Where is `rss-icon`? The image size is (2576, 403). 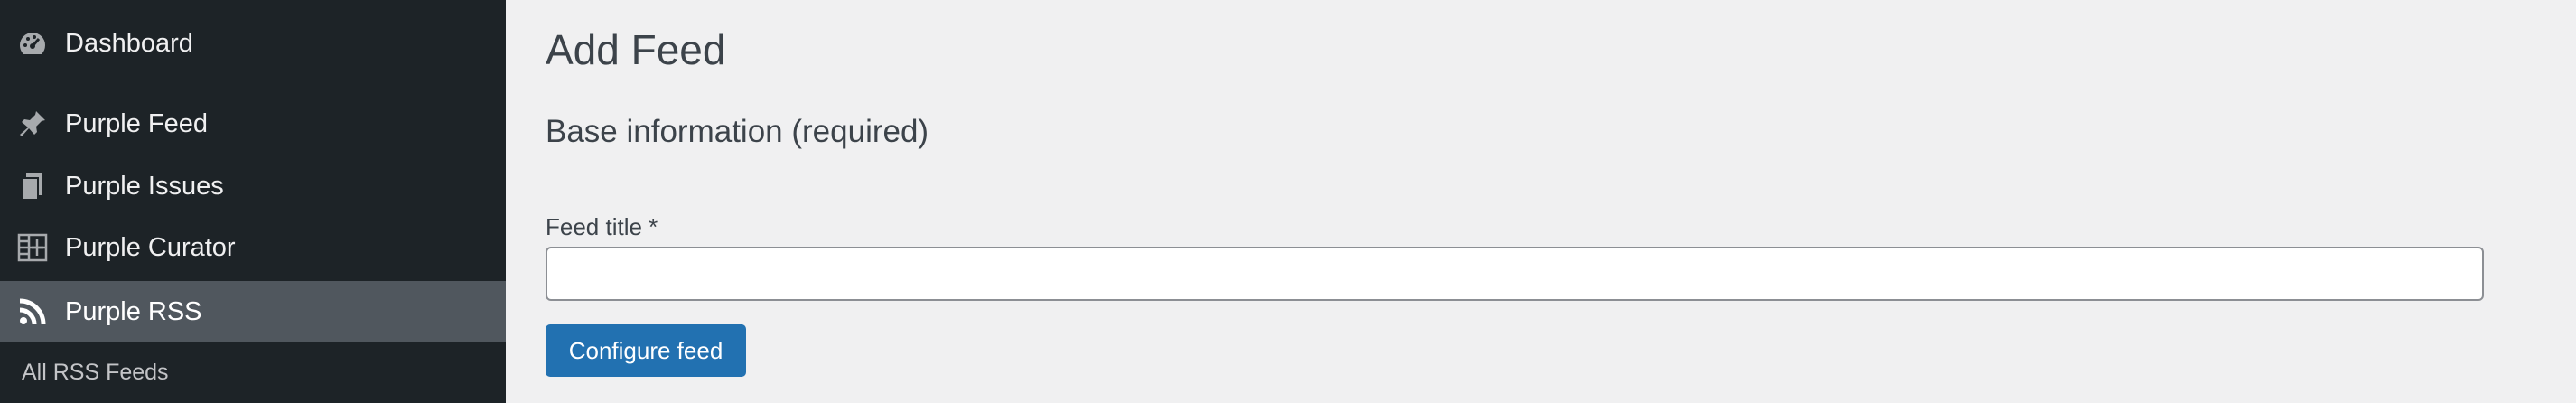
rss-icon is located at coordinates (32, 311).